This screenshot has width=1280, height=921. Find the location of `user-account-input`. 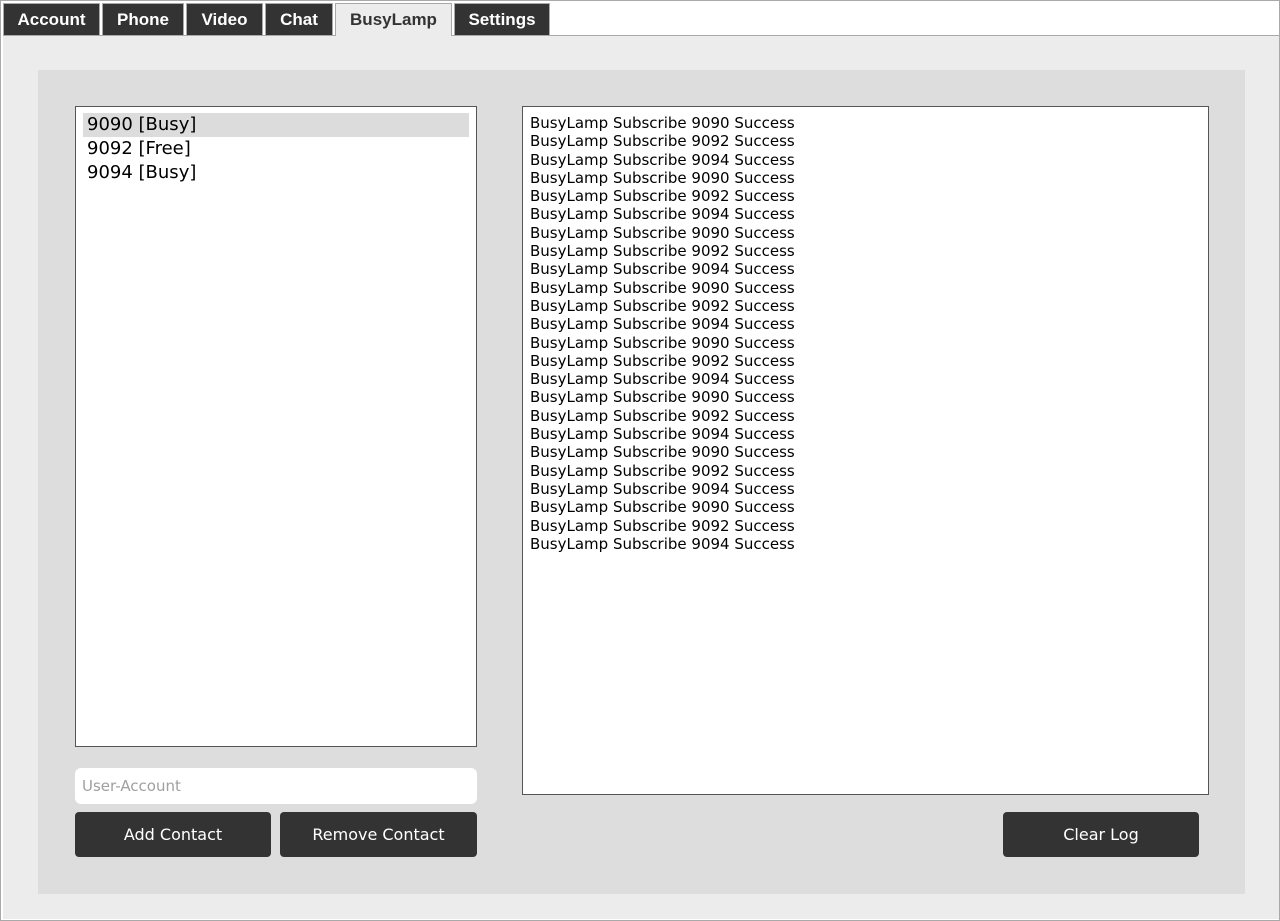

user-account-input is located at coordinates (276, 786).